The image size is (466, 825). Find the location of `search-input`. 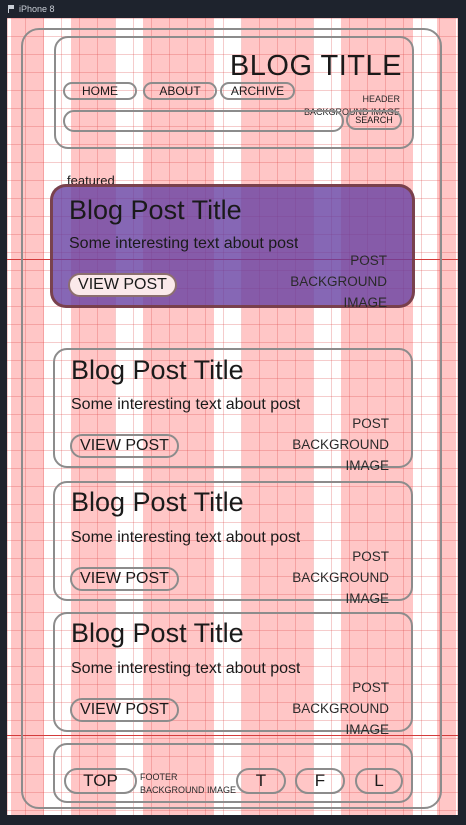

search-input is located at coordinates (203, 121).